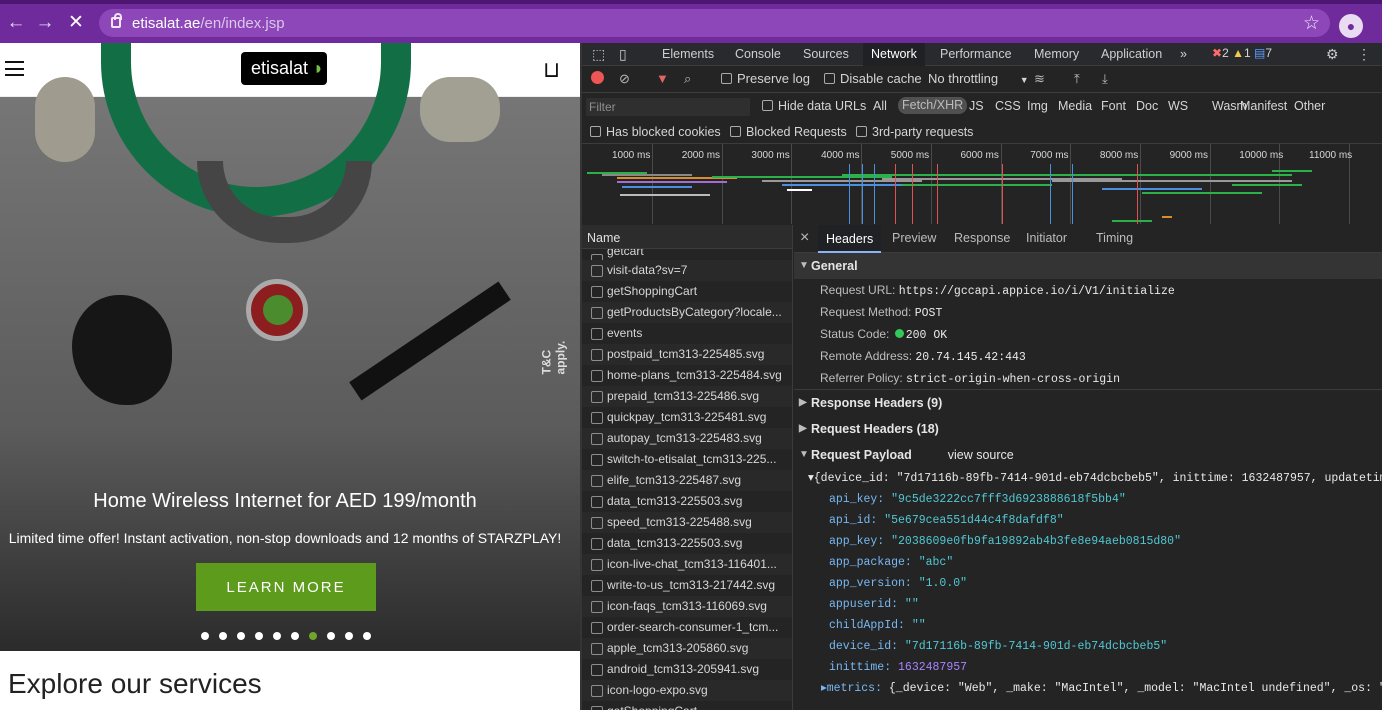  What do you see at coordinates (1113, 106) in the screenshot?
I see `filter-type-font: Font` at bounding box center [1113, 106].